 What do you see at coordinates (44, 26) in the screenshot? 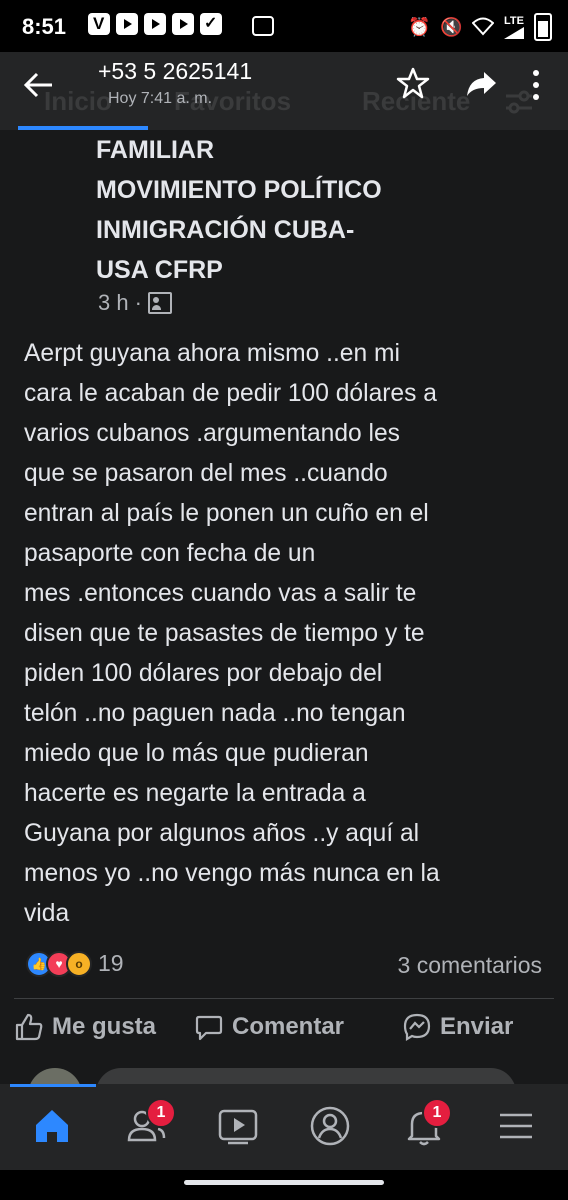
I see `status-time: 8:51` at bounding box center [44, 26].